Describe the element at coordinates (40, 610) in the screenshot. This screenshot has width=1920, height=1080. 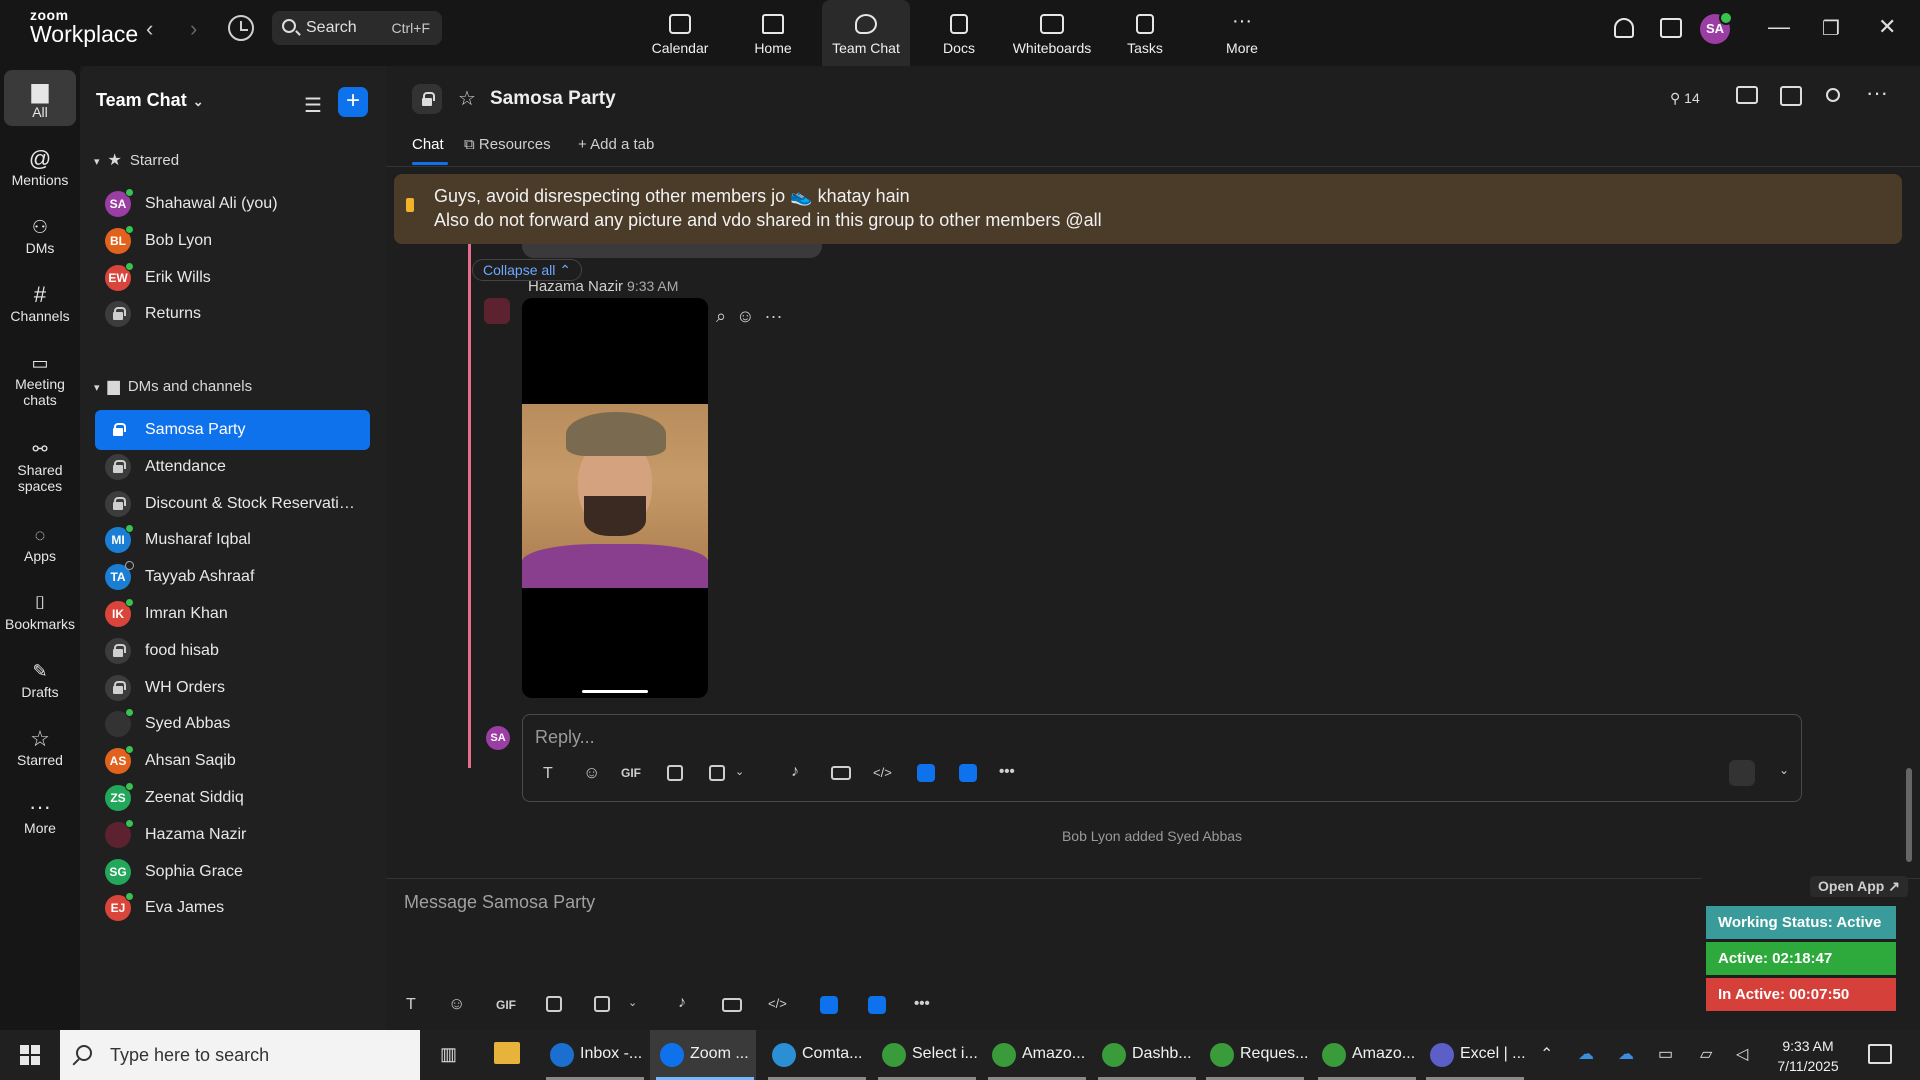
I see `rail-bookmarks: ⌷ Bookmarks` at that location.